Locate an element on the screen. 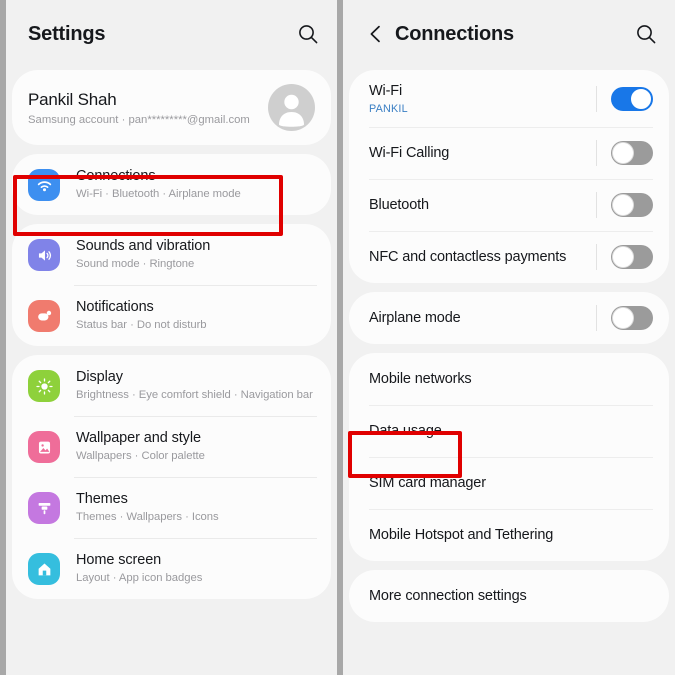 Image resolution: width=675 pixels, height=675 pixels. person-avatar-icon is located at coordinates (291, 110).